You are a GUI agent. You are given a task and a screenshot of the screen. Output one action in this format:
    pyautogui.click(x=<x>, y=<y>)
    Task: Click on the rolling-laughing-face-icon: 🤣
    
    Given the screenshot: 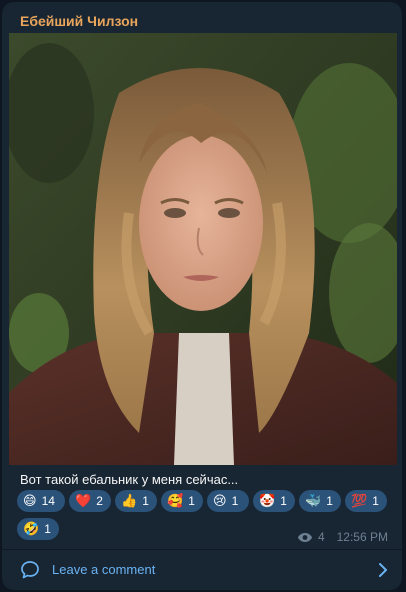 What is the action you would take?
    pyautogui.click(x=31, y=529)
    